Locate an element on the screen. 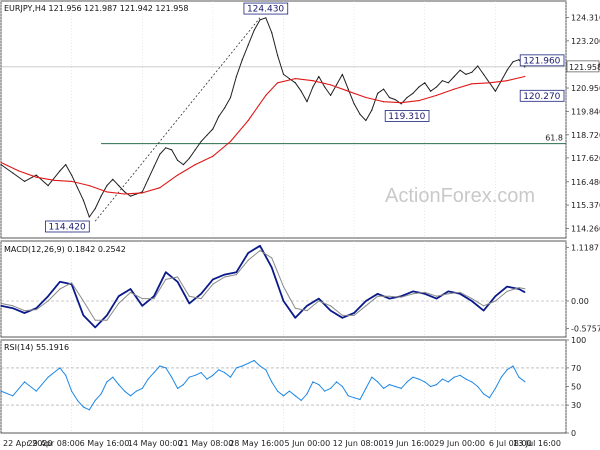 This screenshot has width=600, height=450. x-tick-label: 12 Jun 08:00 is located at coordinates (358, 443).